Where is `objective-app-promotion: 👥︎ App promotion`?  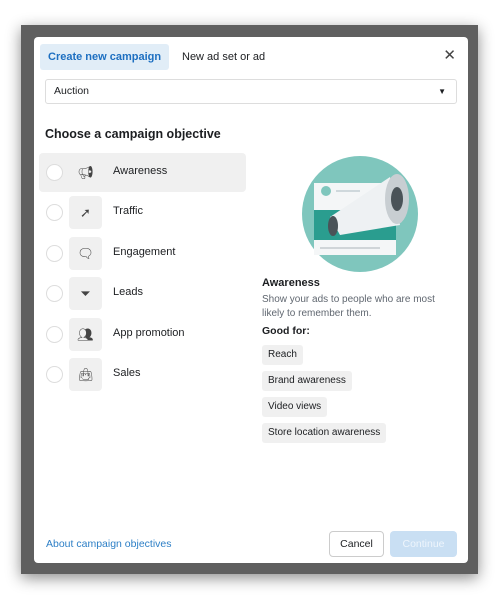 objective-app-promotion: 👥︎ App promotion is located at coordinates (142, 334).